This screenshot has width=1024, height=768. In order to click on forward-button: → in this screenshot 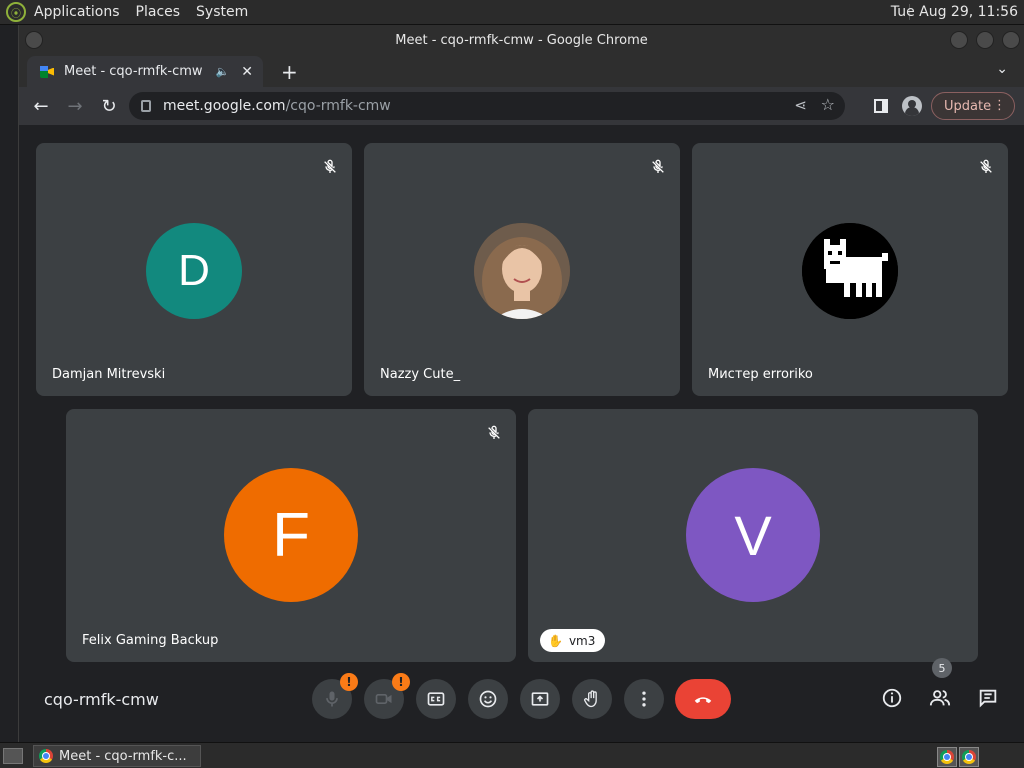, I will do `click(75, 106)`.